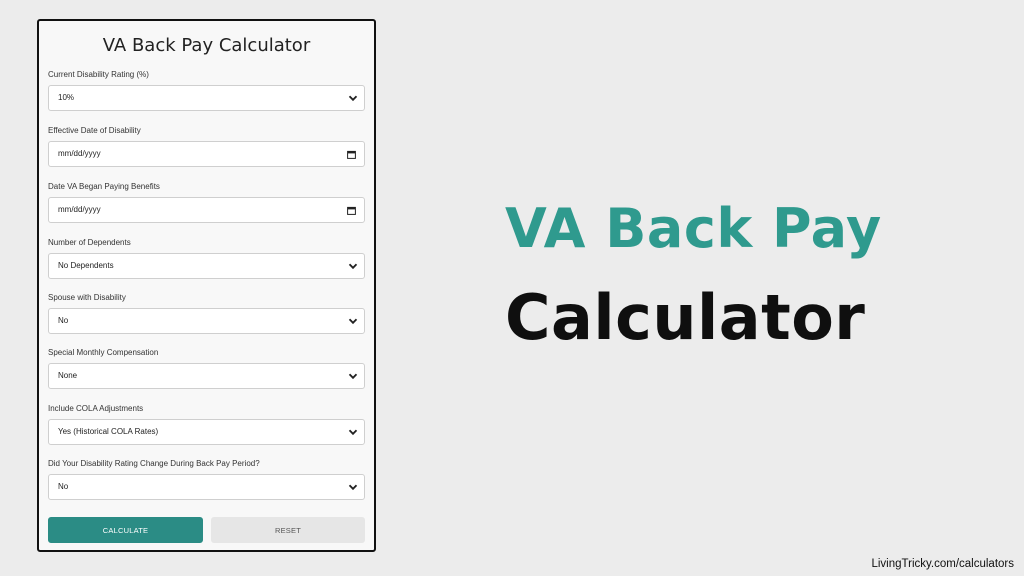 This screenshot has height=576, width=1024. I want to click on select-value: 10%, so click(66, 97).